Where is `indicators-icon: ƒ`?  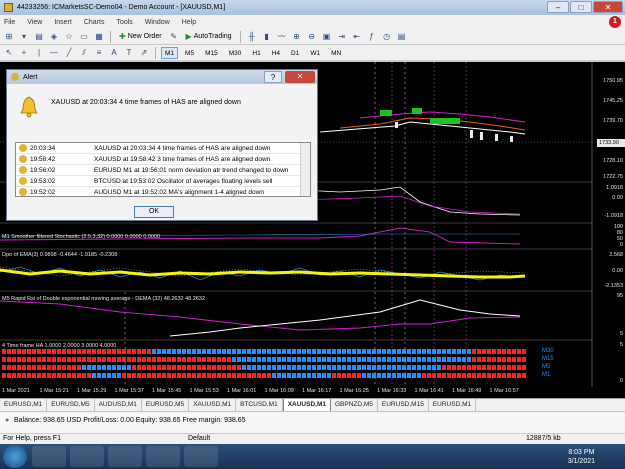
indicators-icon: ƒ is located at coordinates (372, 37).